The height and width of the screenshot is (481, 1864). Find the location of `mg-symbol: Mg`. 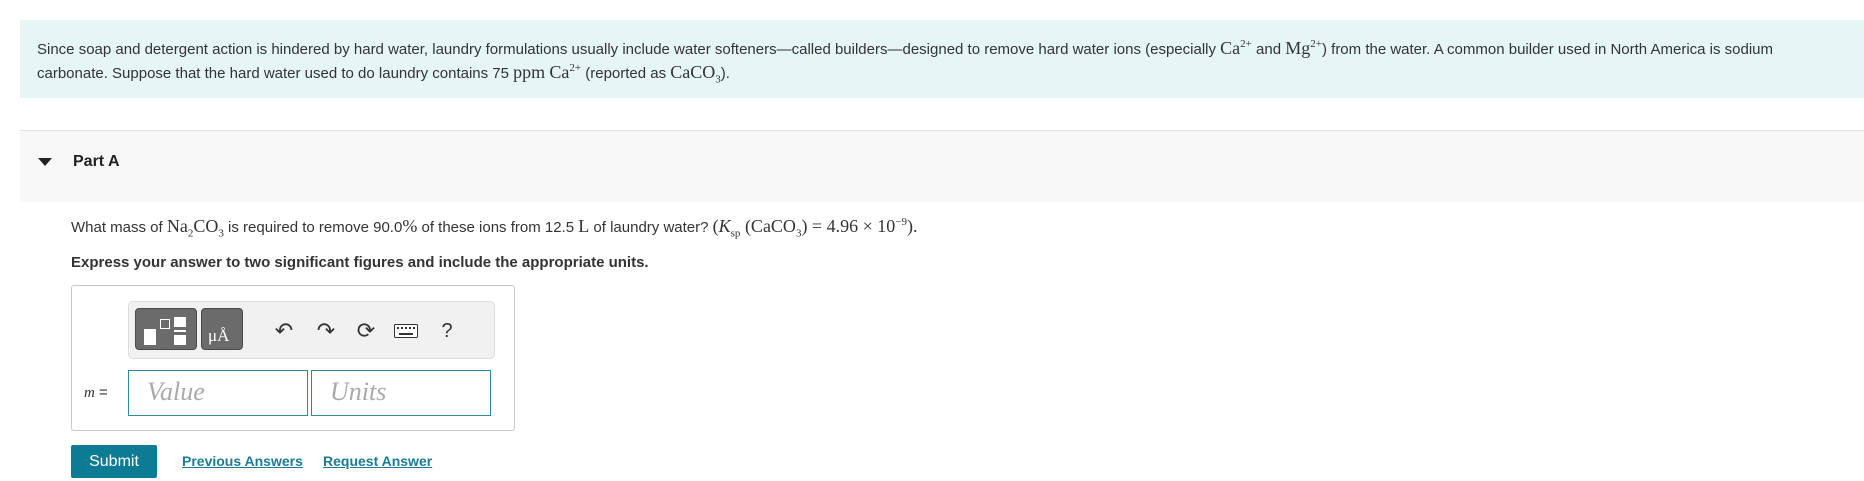

mg-symbol: Mg is located at coordinates (1298, 48).